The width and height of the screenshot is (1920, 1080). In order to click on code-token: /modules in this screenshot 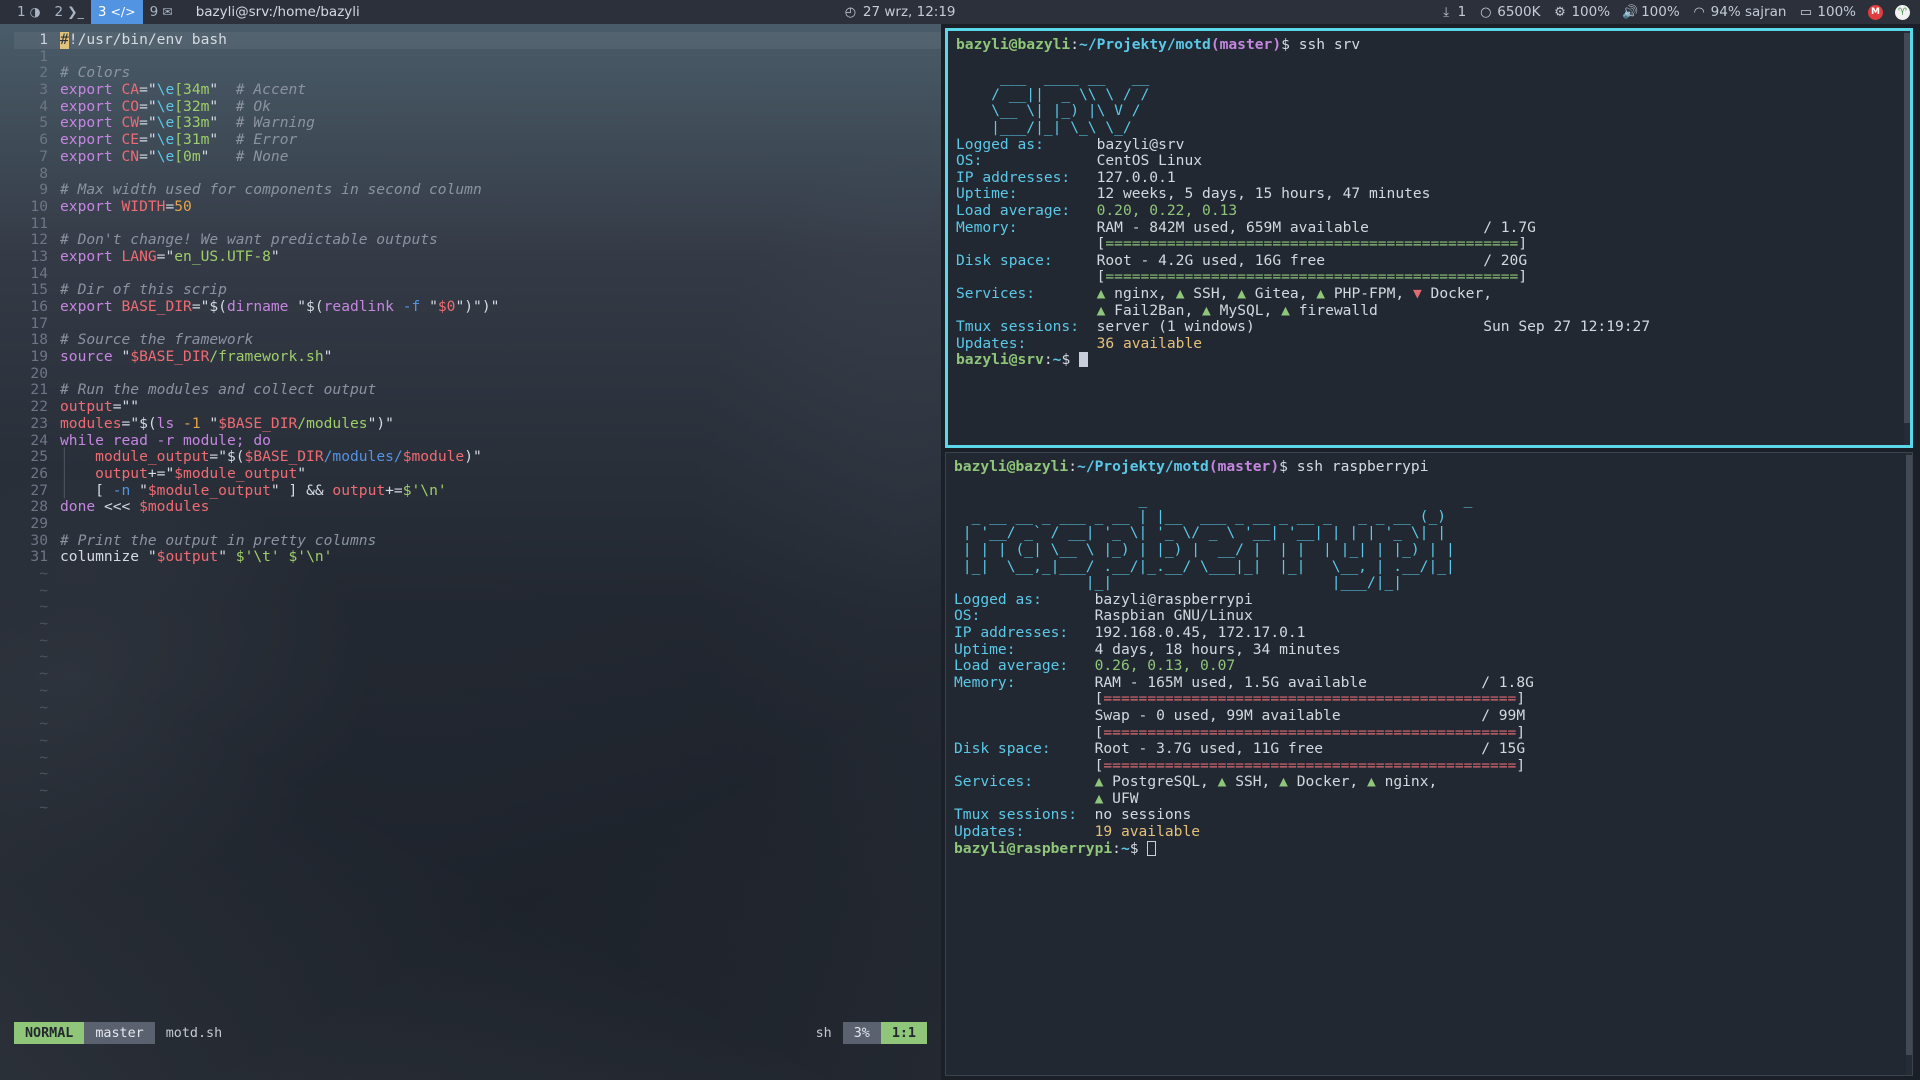, I will do `click(332, 423)`.